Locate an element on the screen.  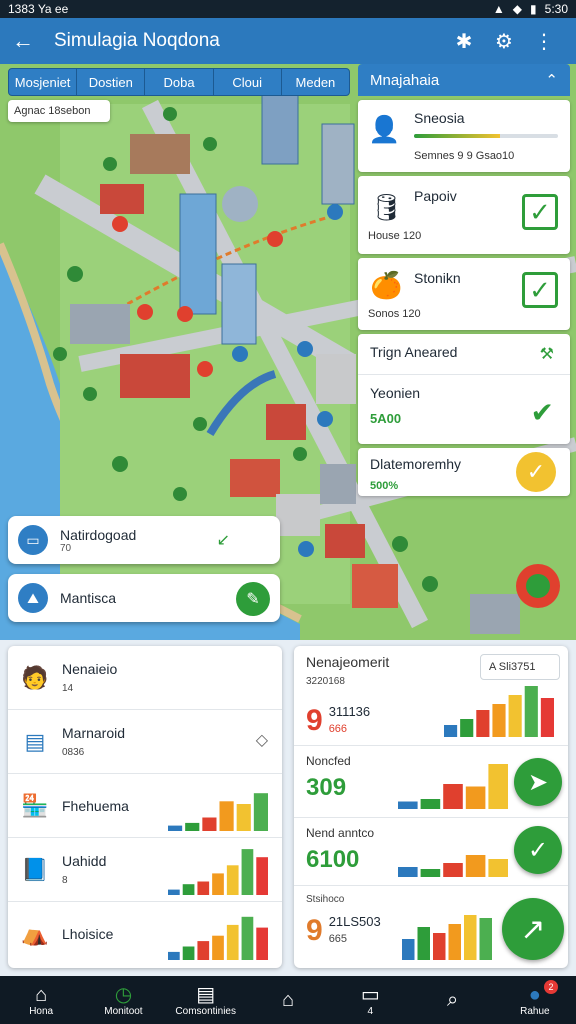
address-chip: Agnac 18sebon is located at coordinates (59, 111).